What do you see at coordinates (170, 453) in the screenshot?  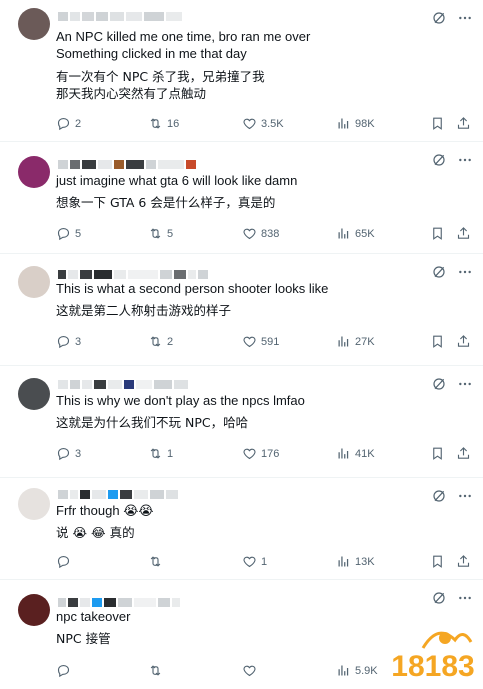 I see `repost-count: 1` at bounding box center [170, 453].